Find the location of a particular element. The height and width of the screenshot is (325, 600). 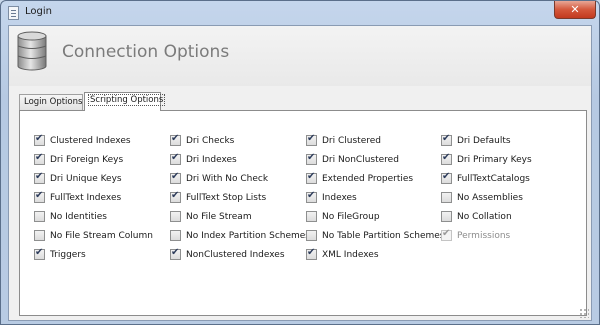

tab-label: Scripting Options is located at coordinates (126, 100).